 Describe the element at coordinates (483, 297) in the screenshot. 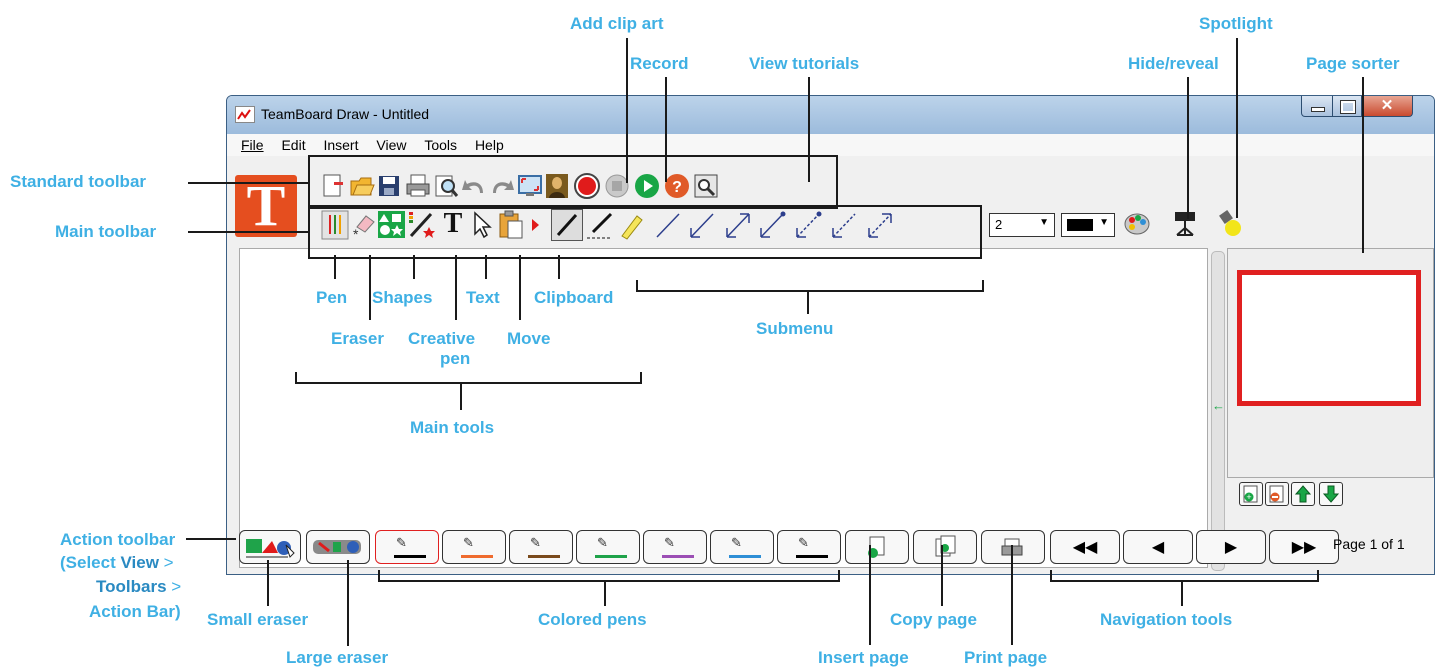

I see `callout-text: Text` at that location.